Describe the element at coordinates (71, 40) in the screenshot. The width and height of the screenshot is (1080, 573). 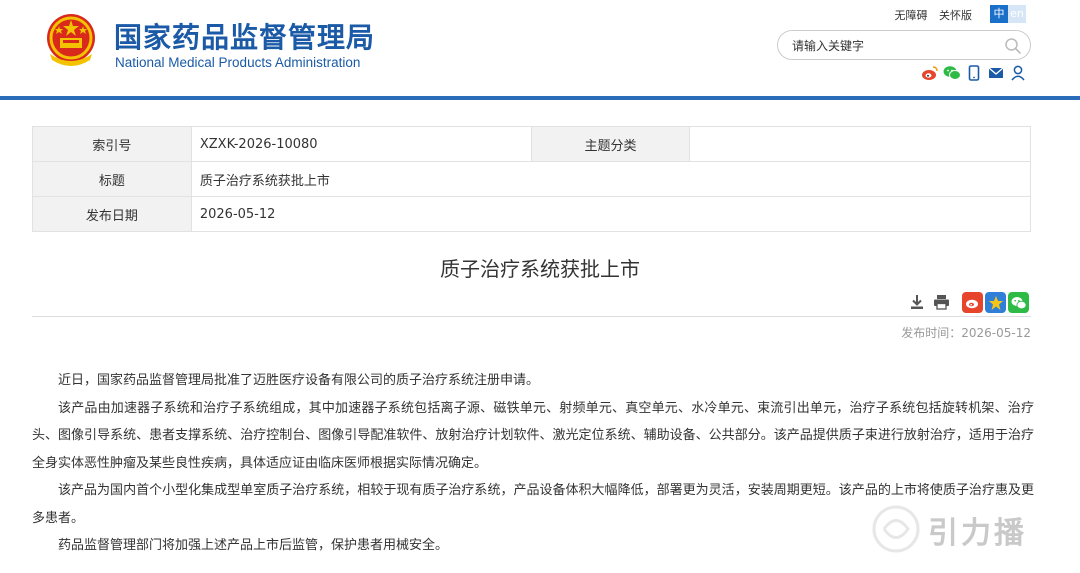
I see `national-emblem-icon` at that location.